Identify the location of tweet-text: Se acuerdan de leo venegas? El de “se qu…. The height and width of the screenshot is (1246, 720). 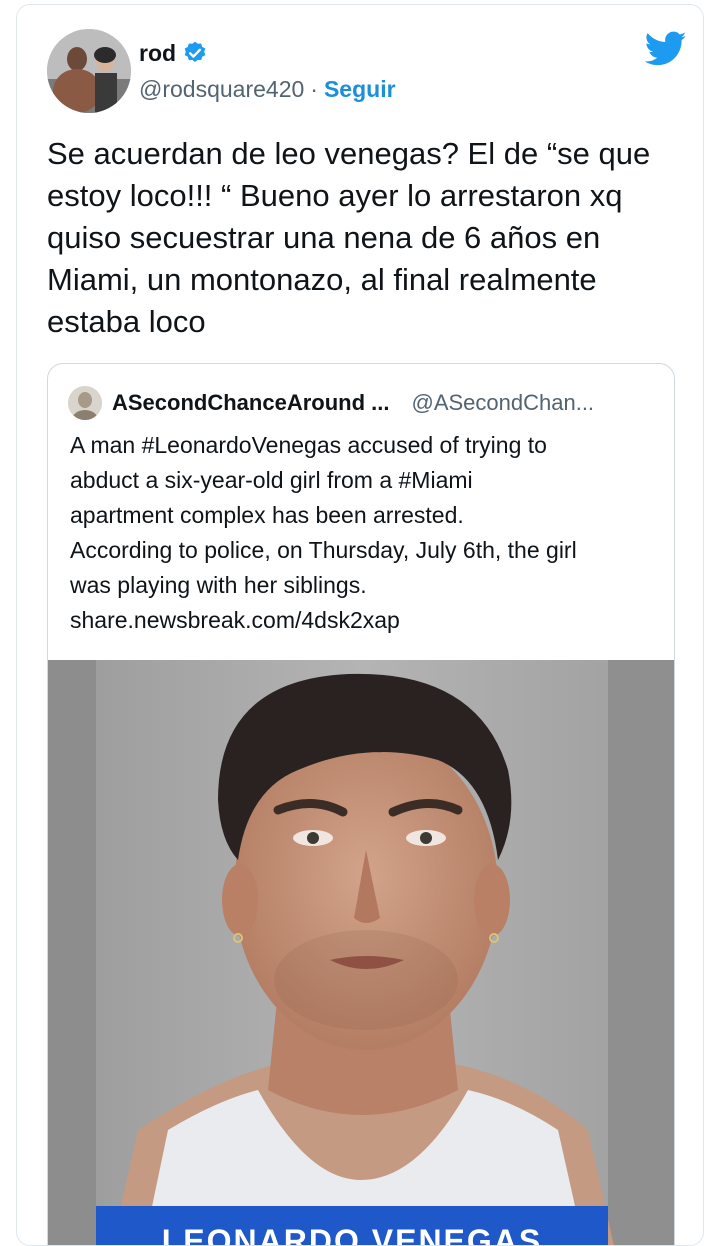
(353, 237).